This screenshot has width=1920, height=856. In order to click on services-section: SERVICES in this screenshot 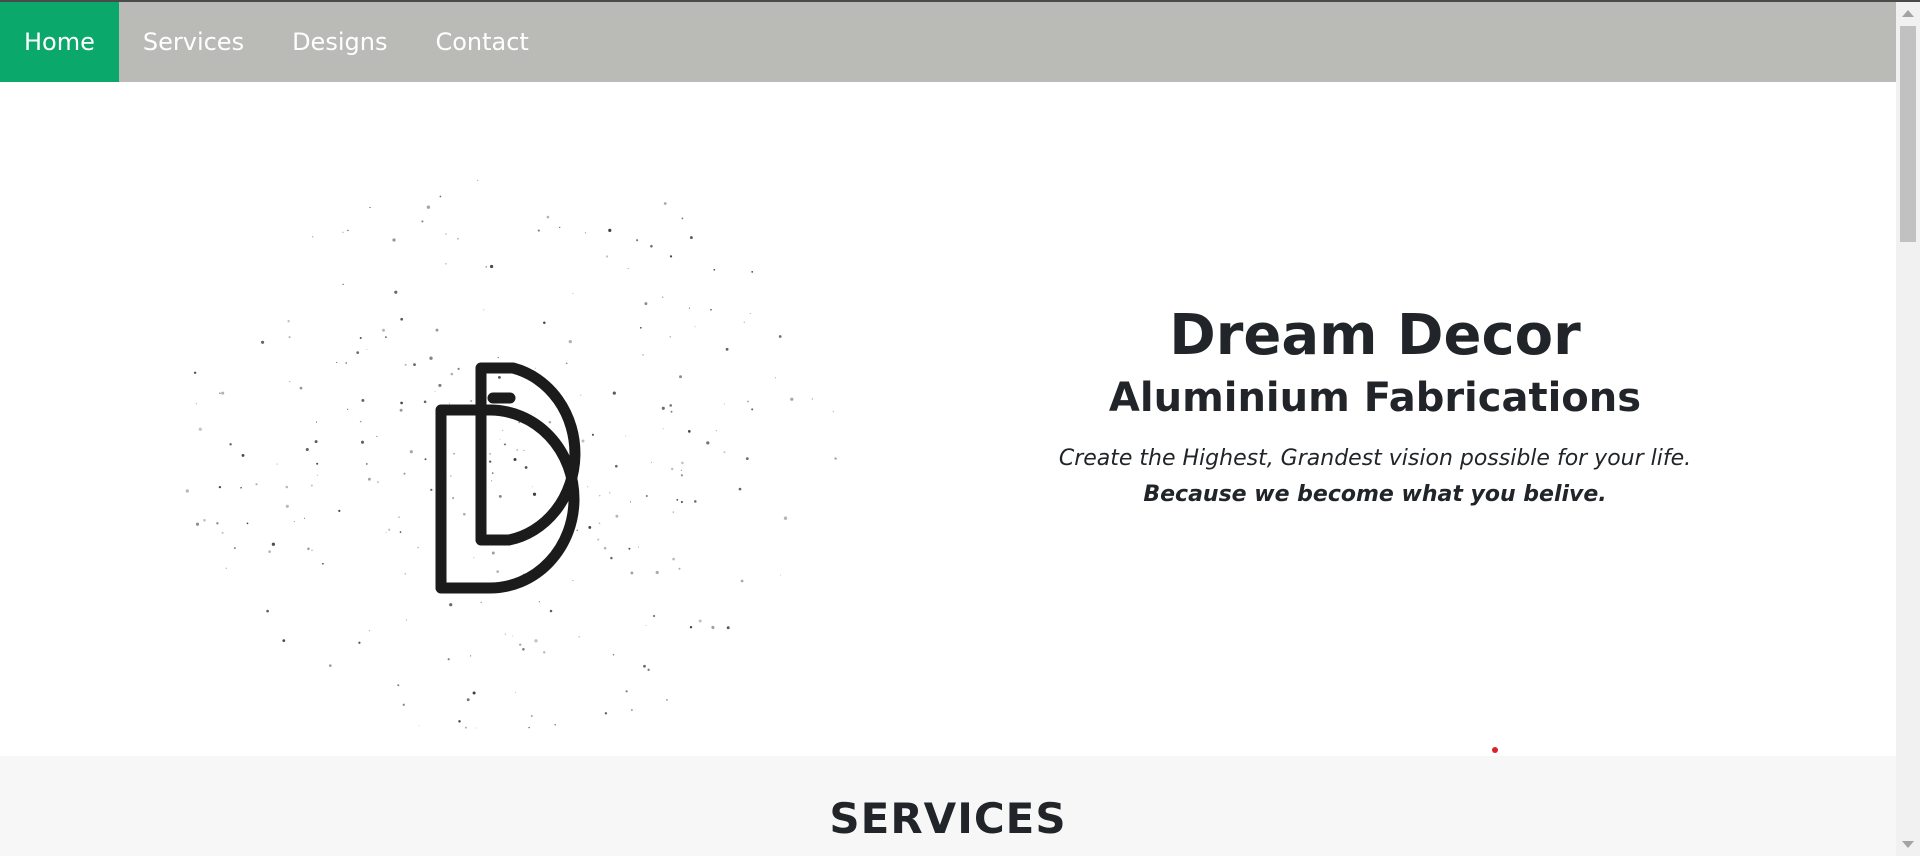, I will do `click(948, 806)`.